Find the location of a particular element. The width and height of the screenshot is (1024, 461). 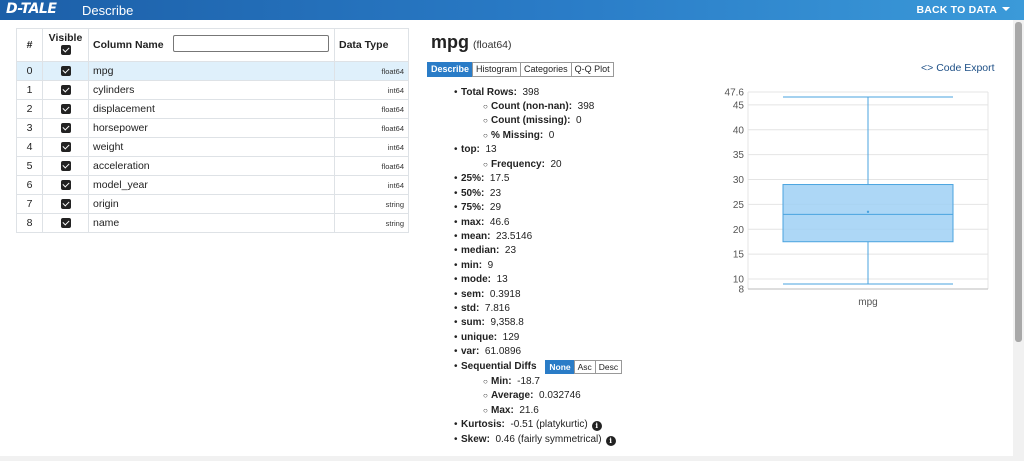

sequential-diffs-toggle: None Asc Desc is located at coordinates (584, 367).